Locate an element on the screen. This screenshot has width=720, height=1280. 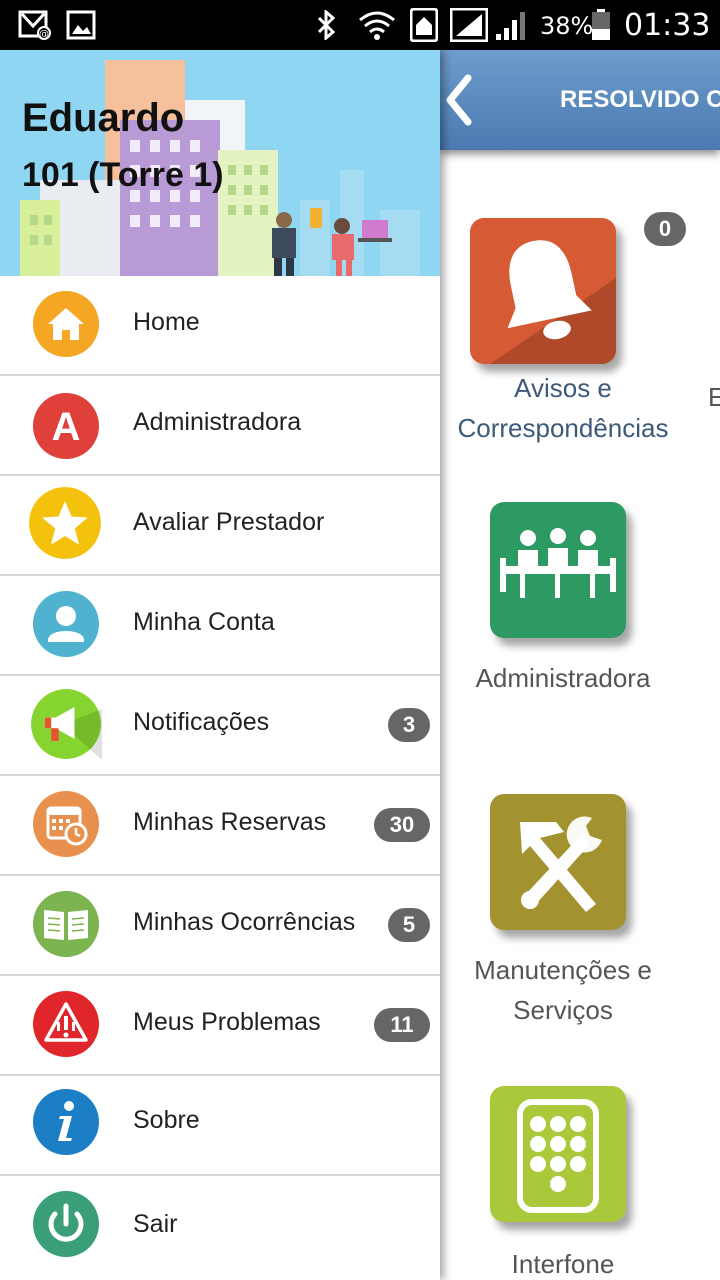
menu-item-label: Sair is located at coordinates (155, 1224).